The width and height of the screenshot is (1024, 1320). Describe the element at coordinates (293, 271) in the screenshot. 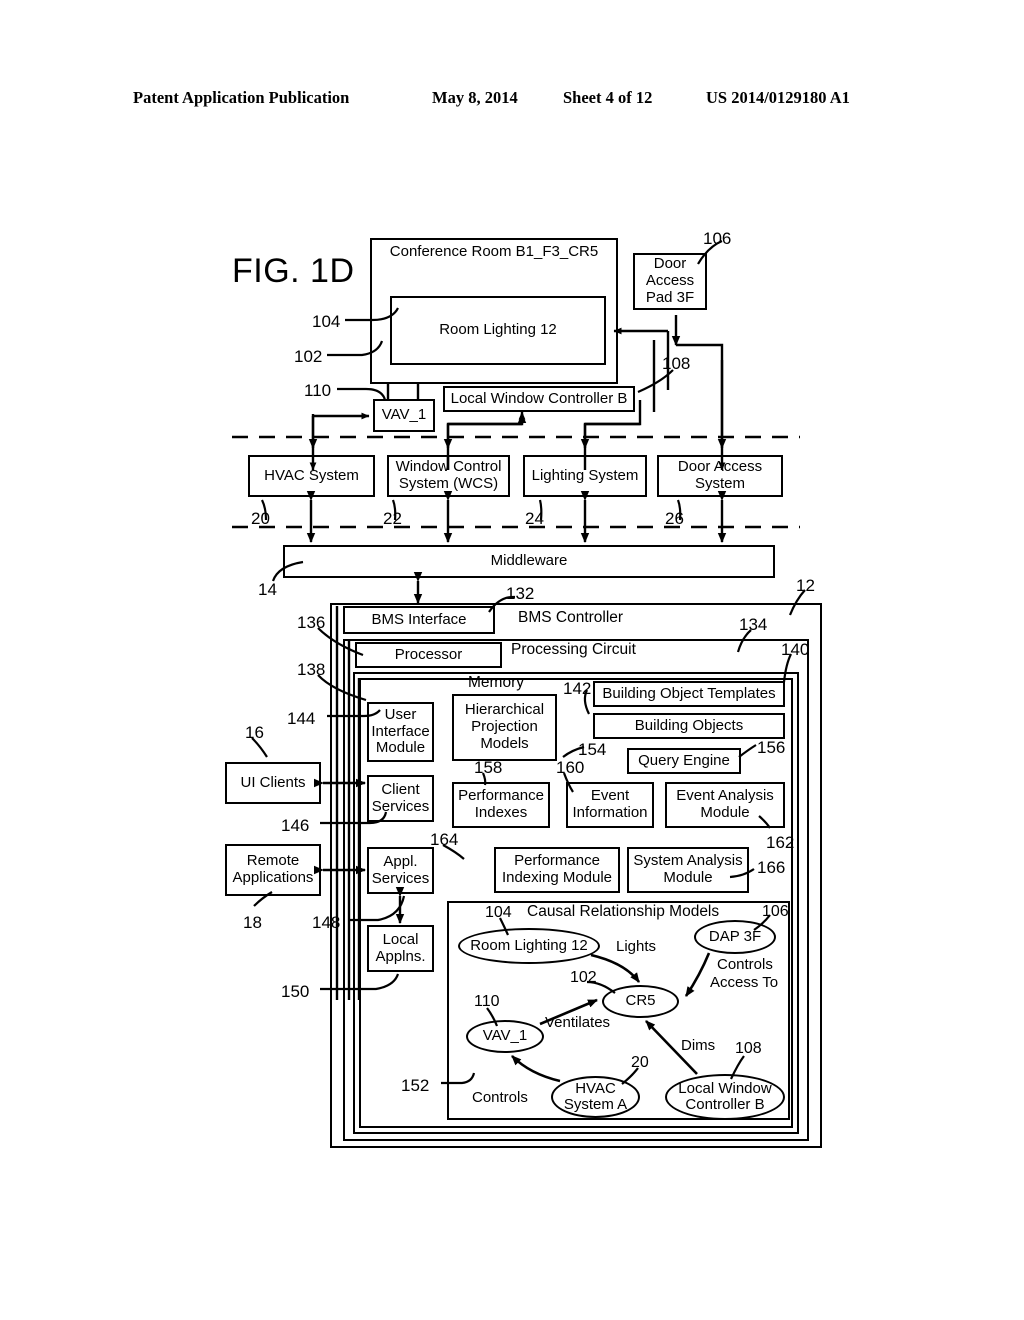

I see `figure-label: FIG. 1D` at that location.